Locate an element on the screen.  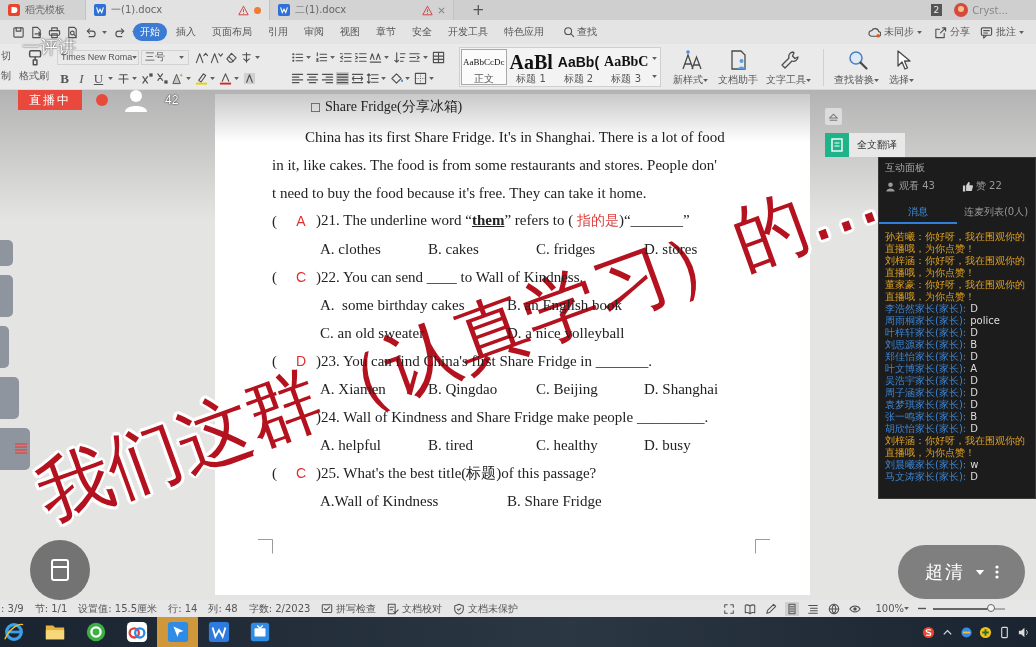
borders-icon is located at coordinates (420, 78).